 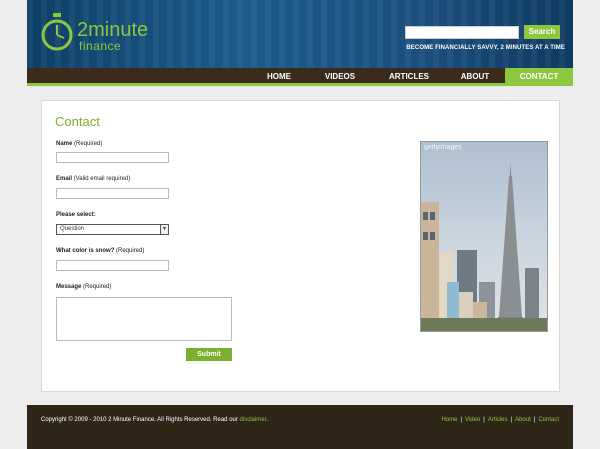 I want to click on nav-home: HOME, so click(x=279, y=77).